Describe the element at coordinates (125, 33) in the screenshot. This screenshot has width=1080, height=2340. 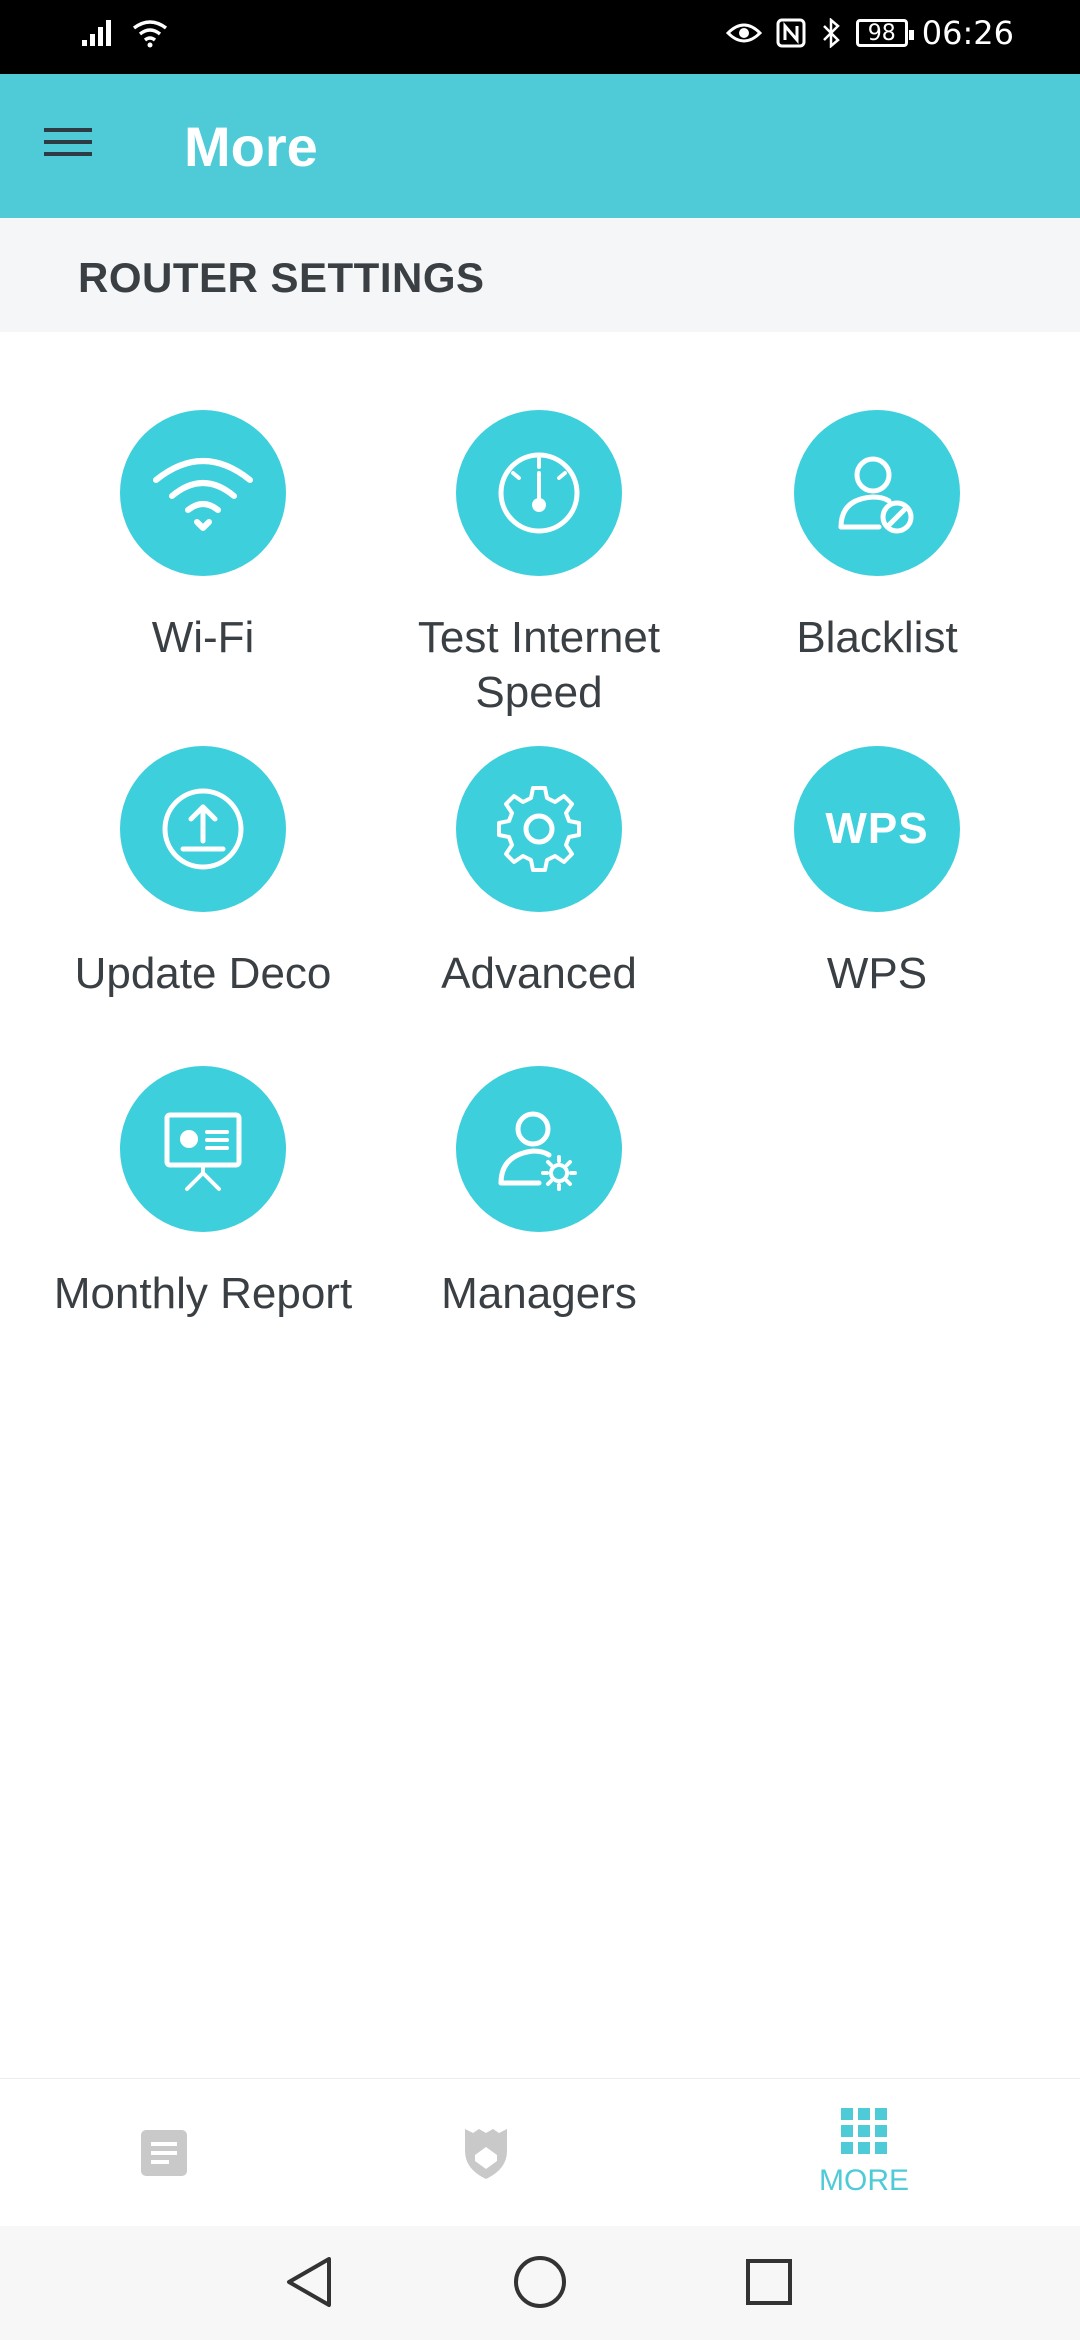
I see `status-left` at that location.